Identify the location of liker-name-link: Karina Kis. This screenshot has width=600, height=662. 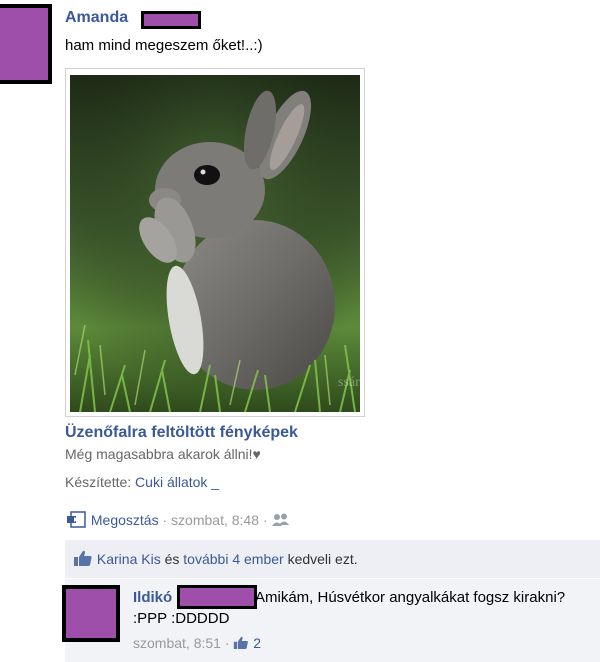
(129, 559).